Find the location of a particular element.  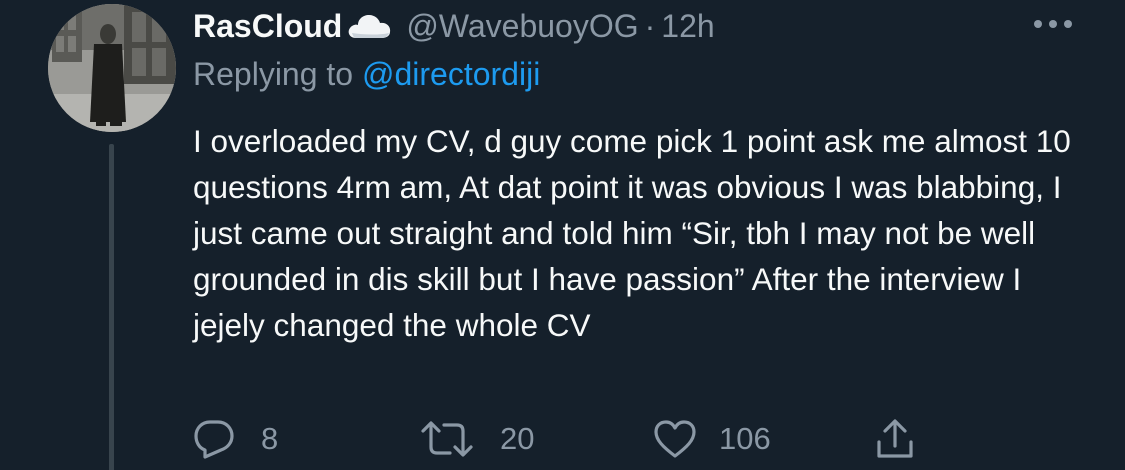

reply-icon is located at coordinates (214, 439).